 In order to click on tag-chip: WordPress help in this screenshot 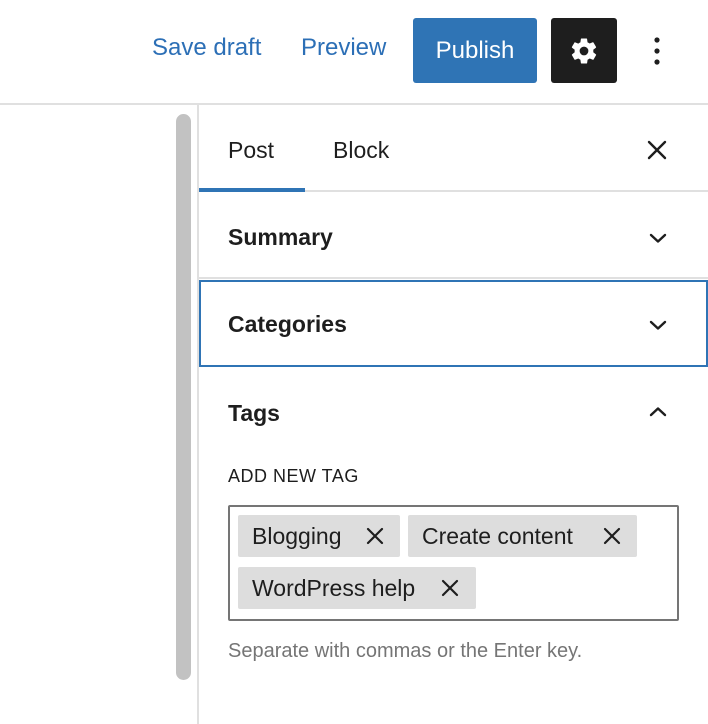, I will do `click(357, 588)`.